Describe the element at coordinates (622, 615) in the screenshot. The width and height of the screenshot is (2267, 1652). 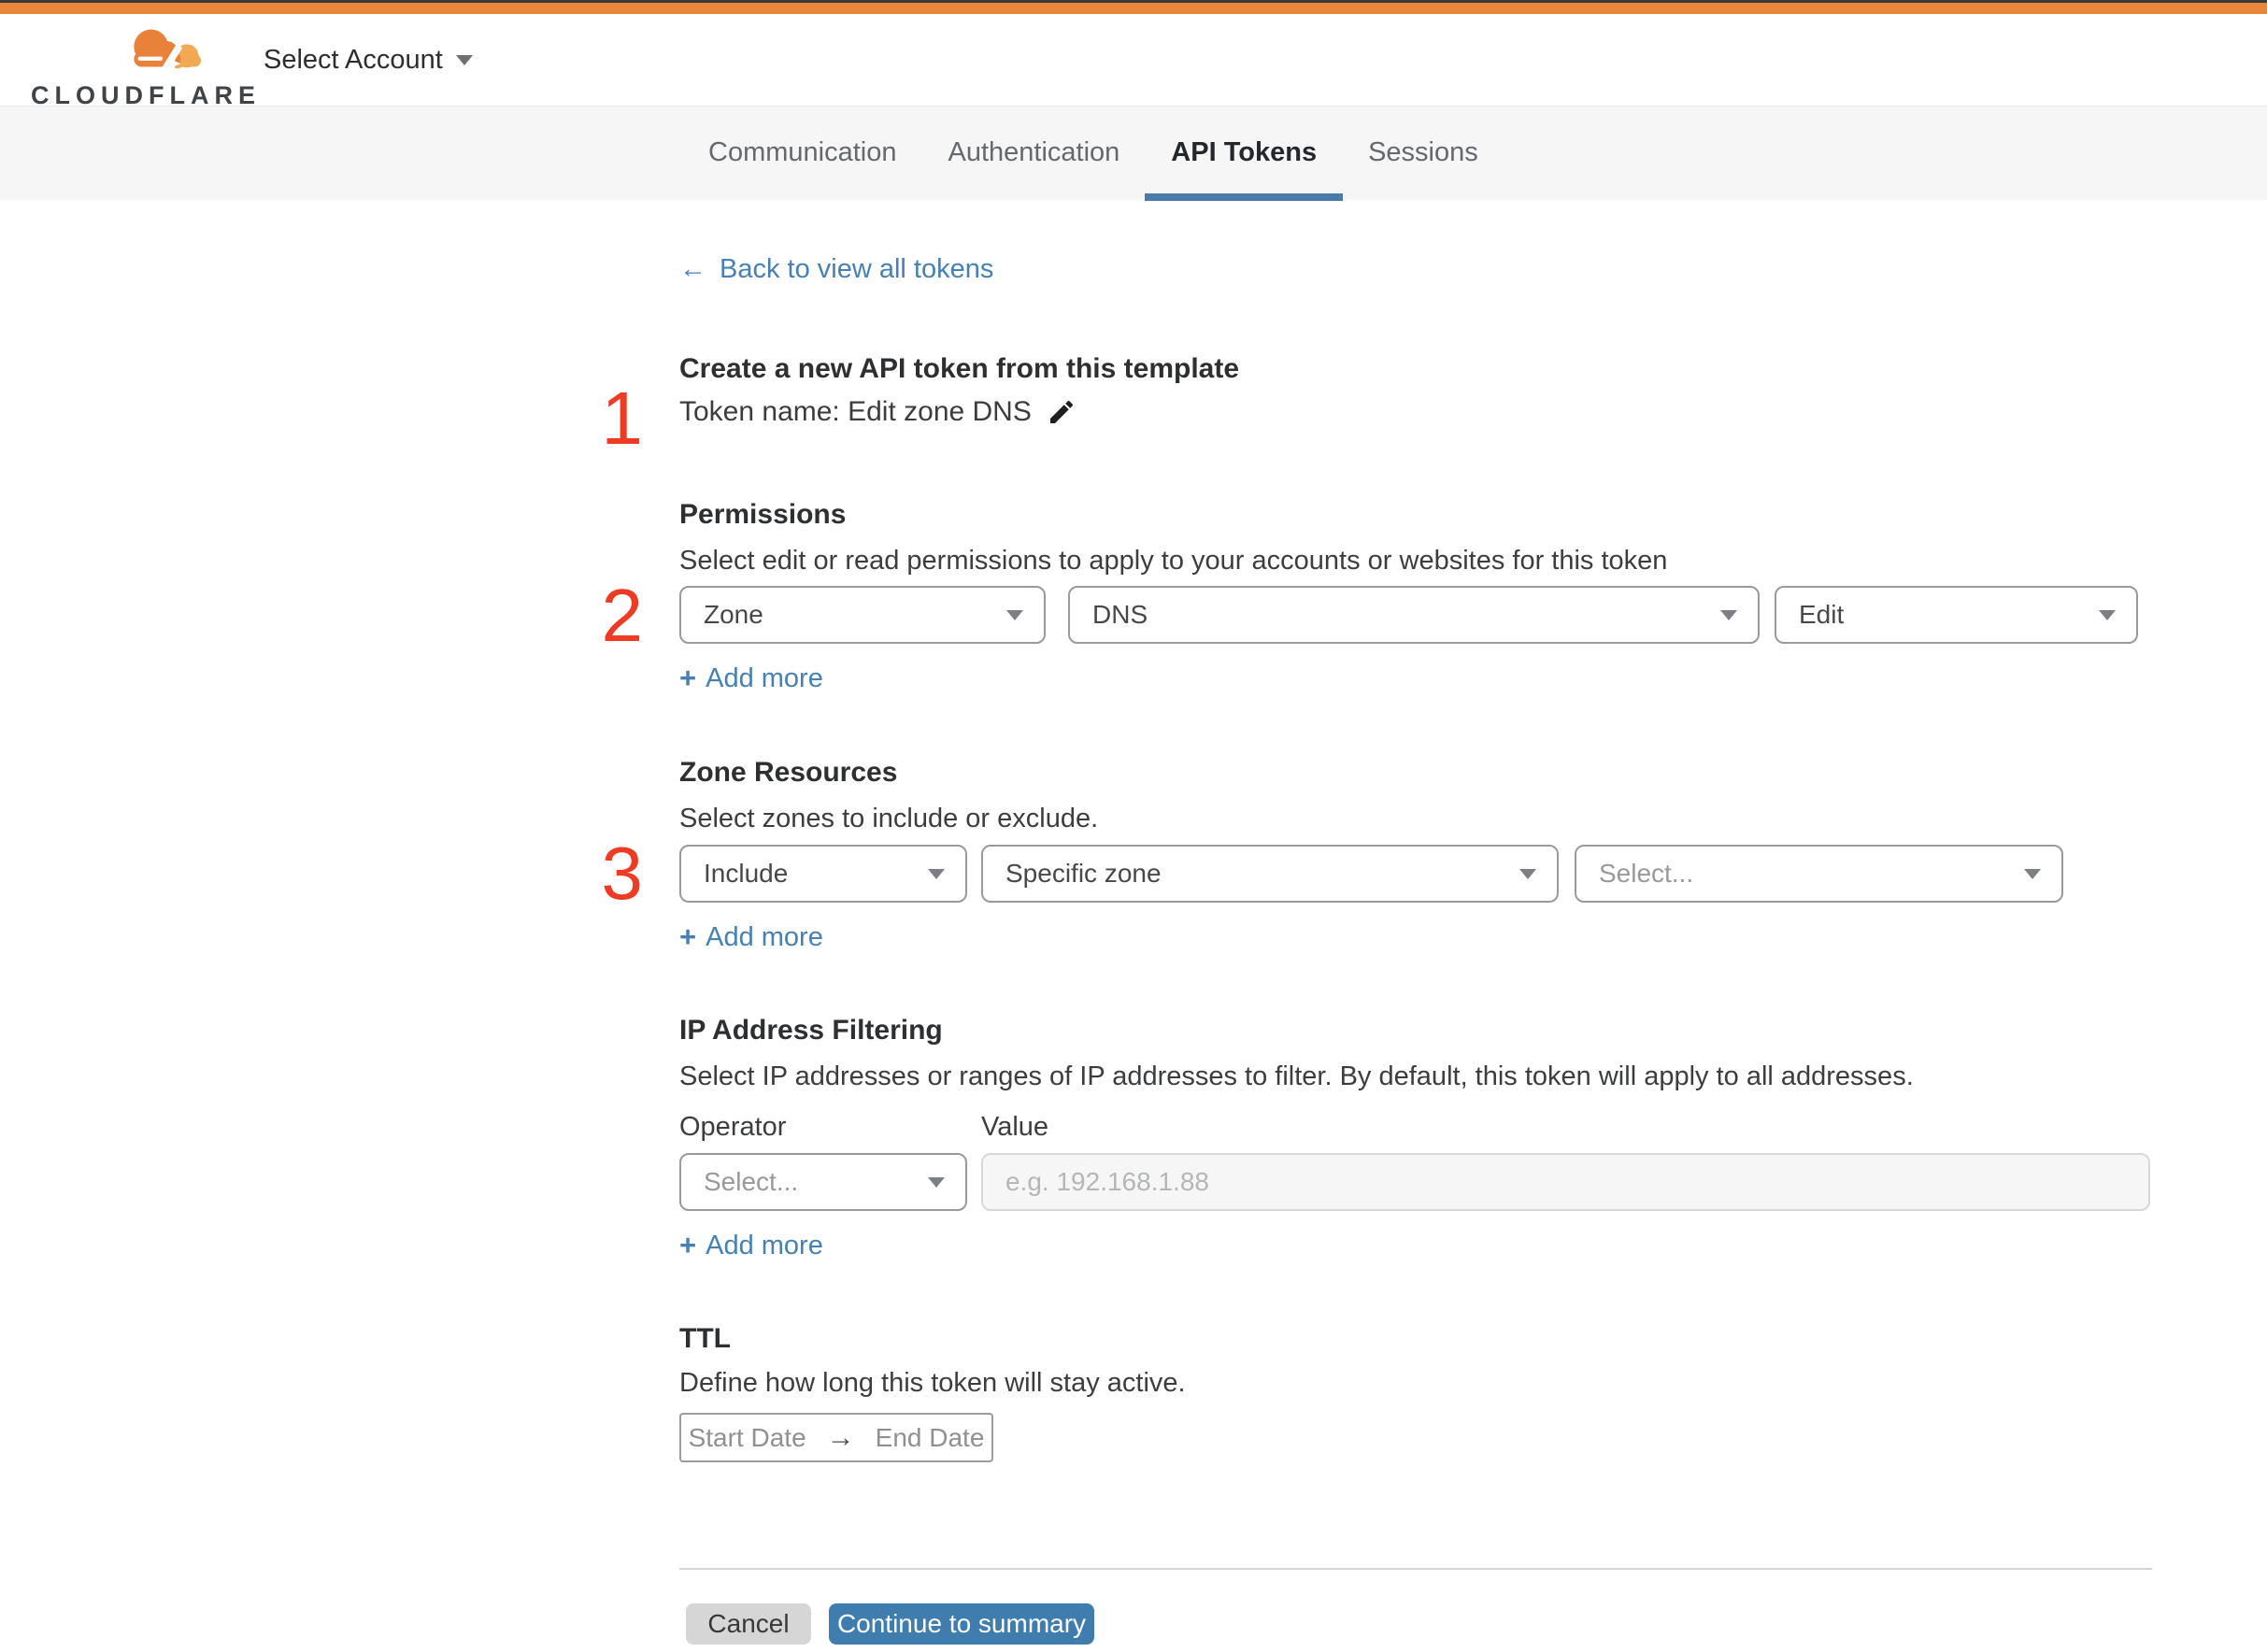
I see `step-number-2: 2` at that location.